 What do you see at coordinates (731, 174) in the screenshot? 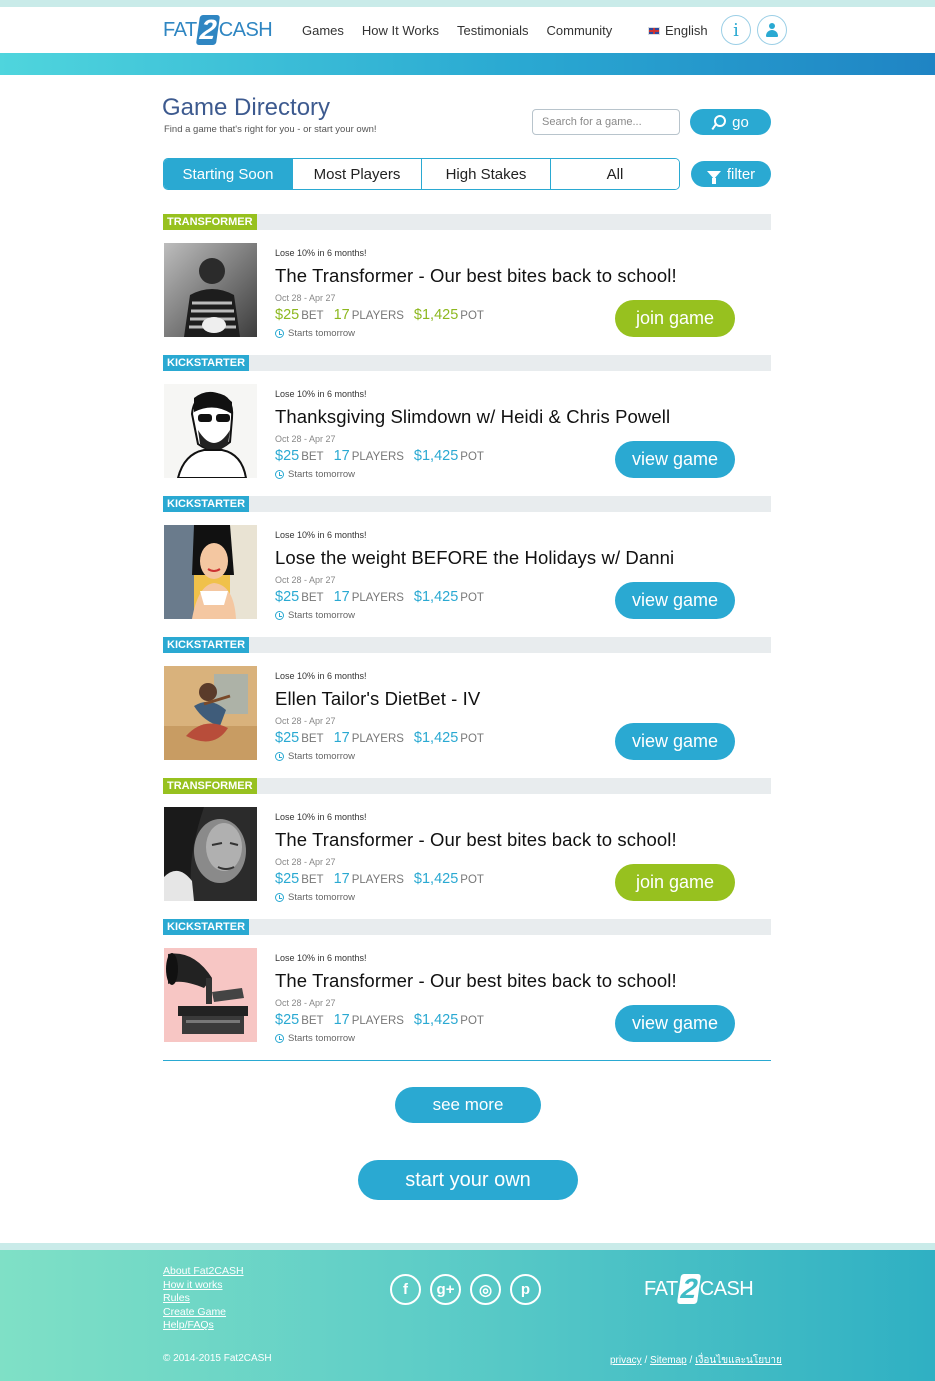
I see `filter-button: filter` at bounding box center [731, 174].